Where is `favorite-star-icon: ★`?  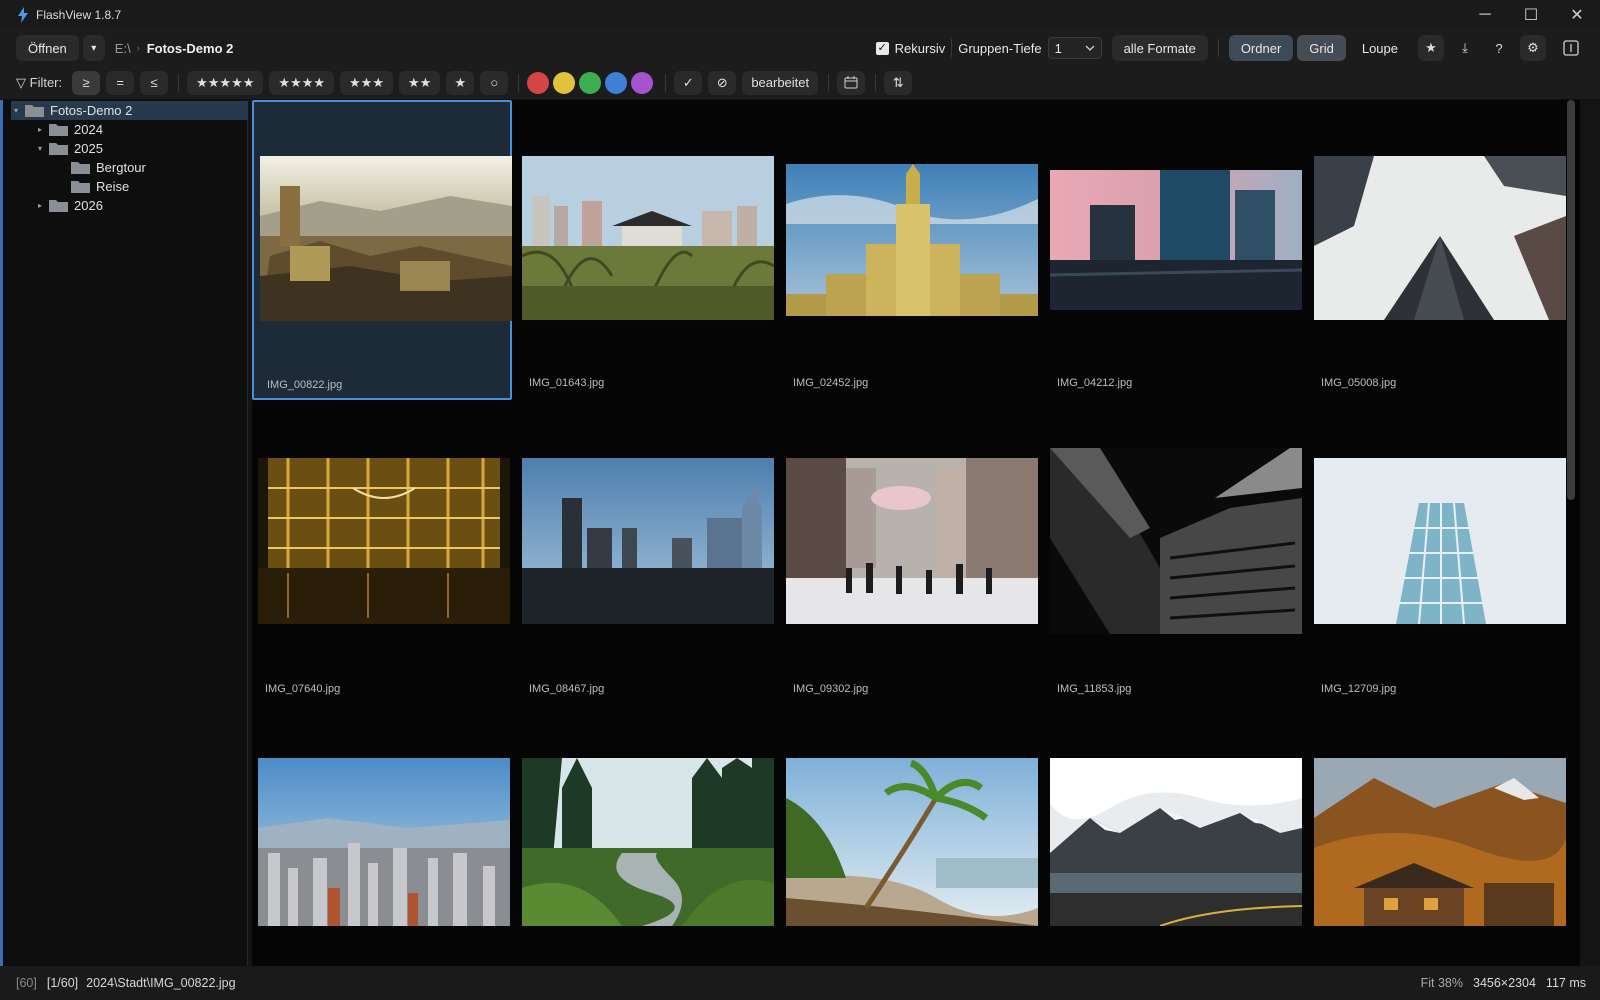
favorite-star-icon: ★ is located at coordinates (1431, 48).